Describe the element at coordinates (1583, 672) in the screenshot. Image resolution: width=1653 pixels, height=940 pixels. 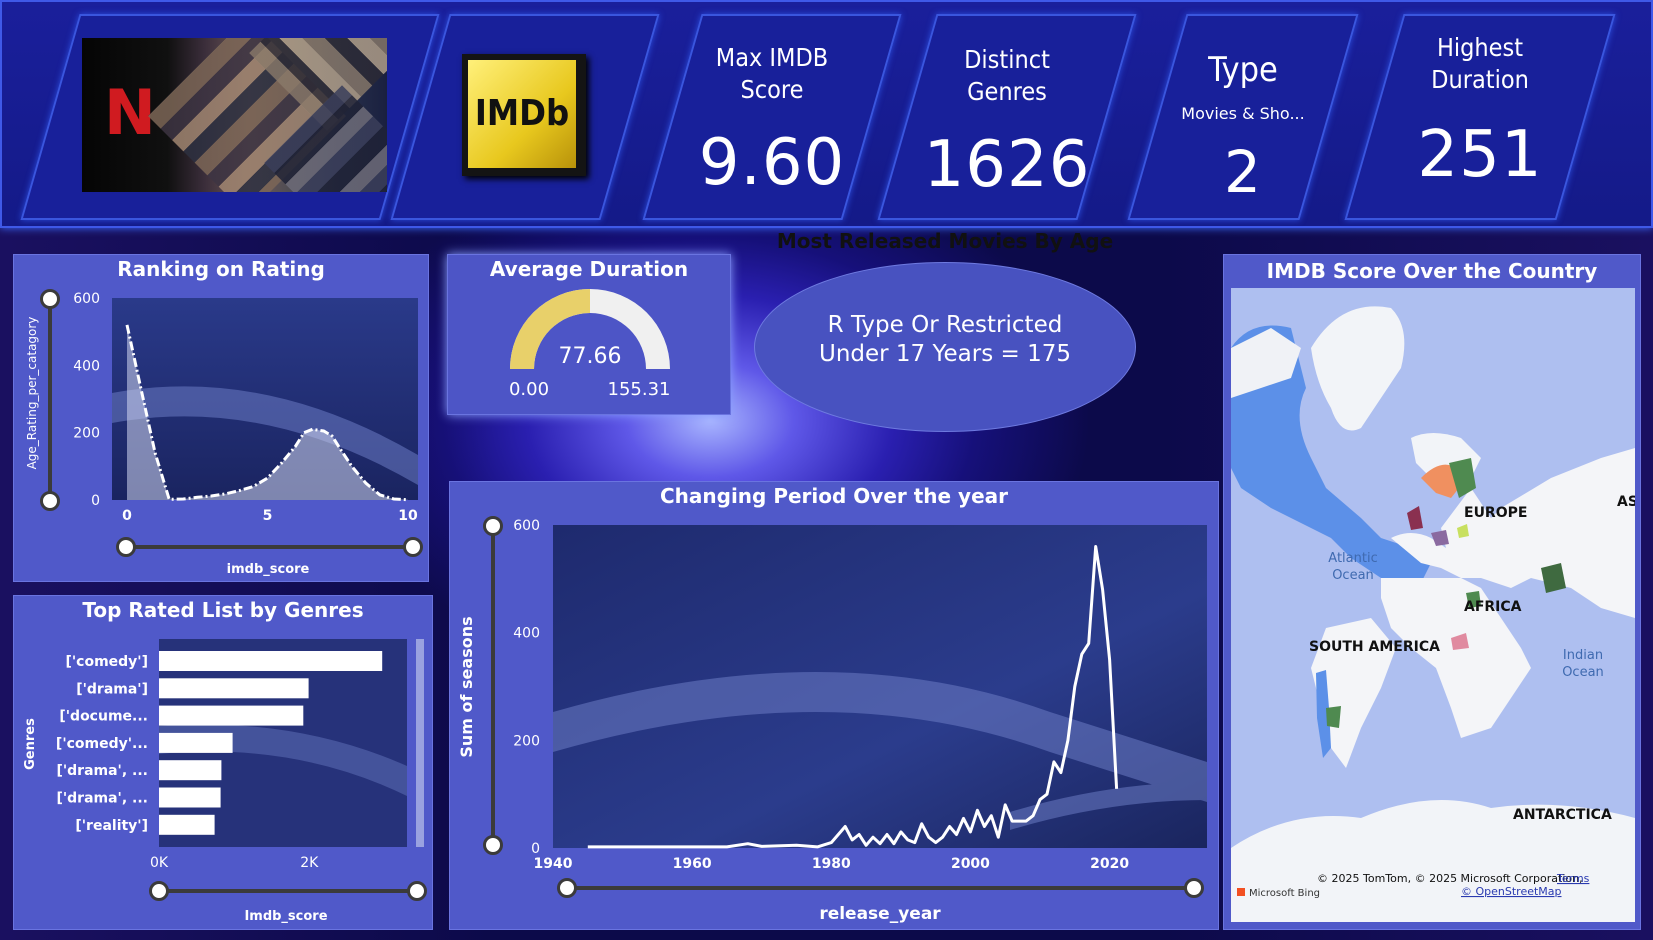
I see `map-label-indian-2: Ocean` at that location.